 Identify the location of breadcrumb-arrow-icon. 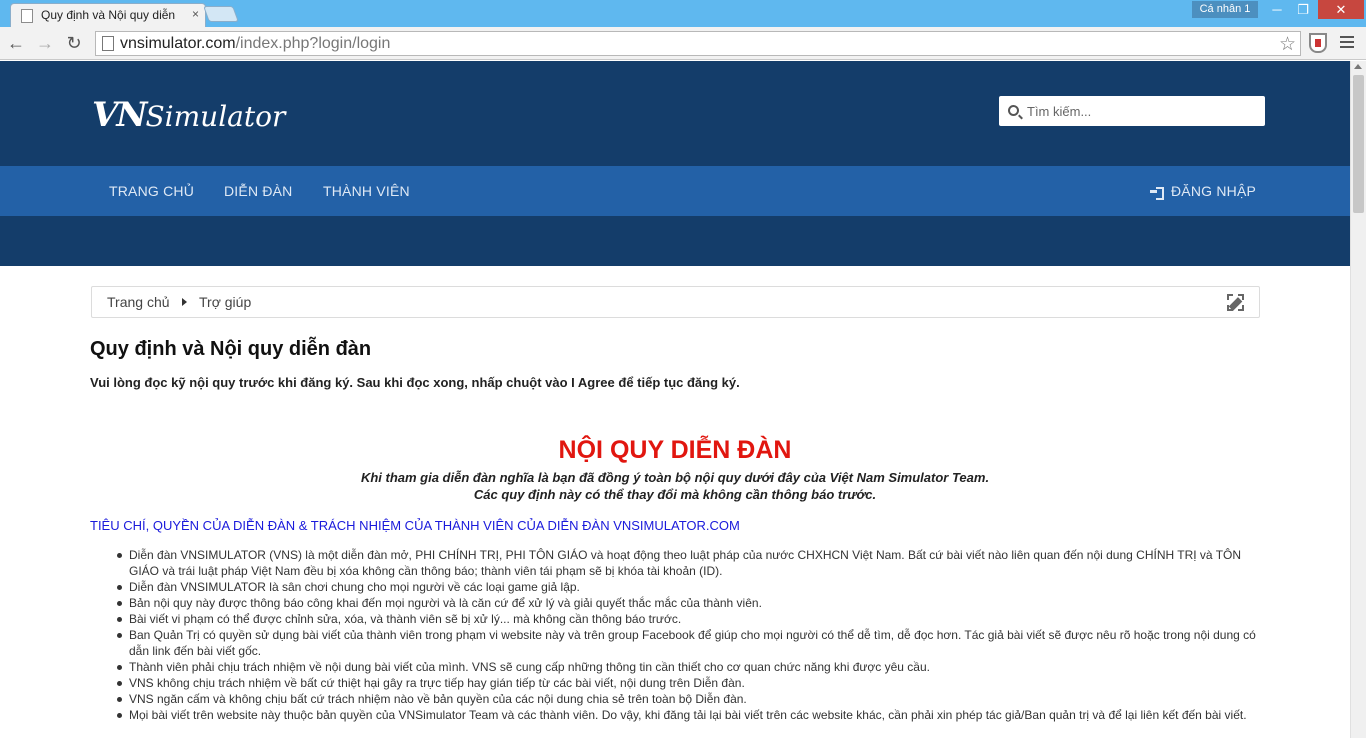
(184, 302).